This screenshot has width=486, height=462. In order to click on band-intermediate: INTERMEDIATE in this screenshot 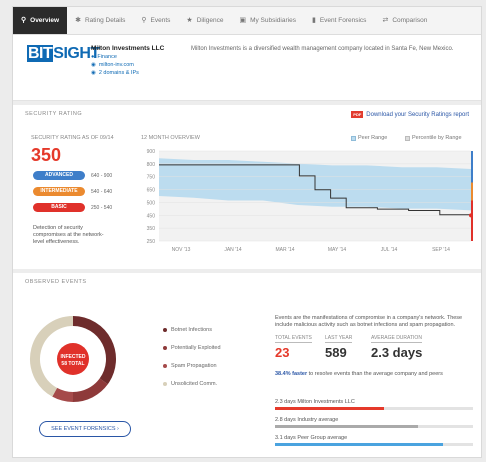, I will do `click(59, 191)`.